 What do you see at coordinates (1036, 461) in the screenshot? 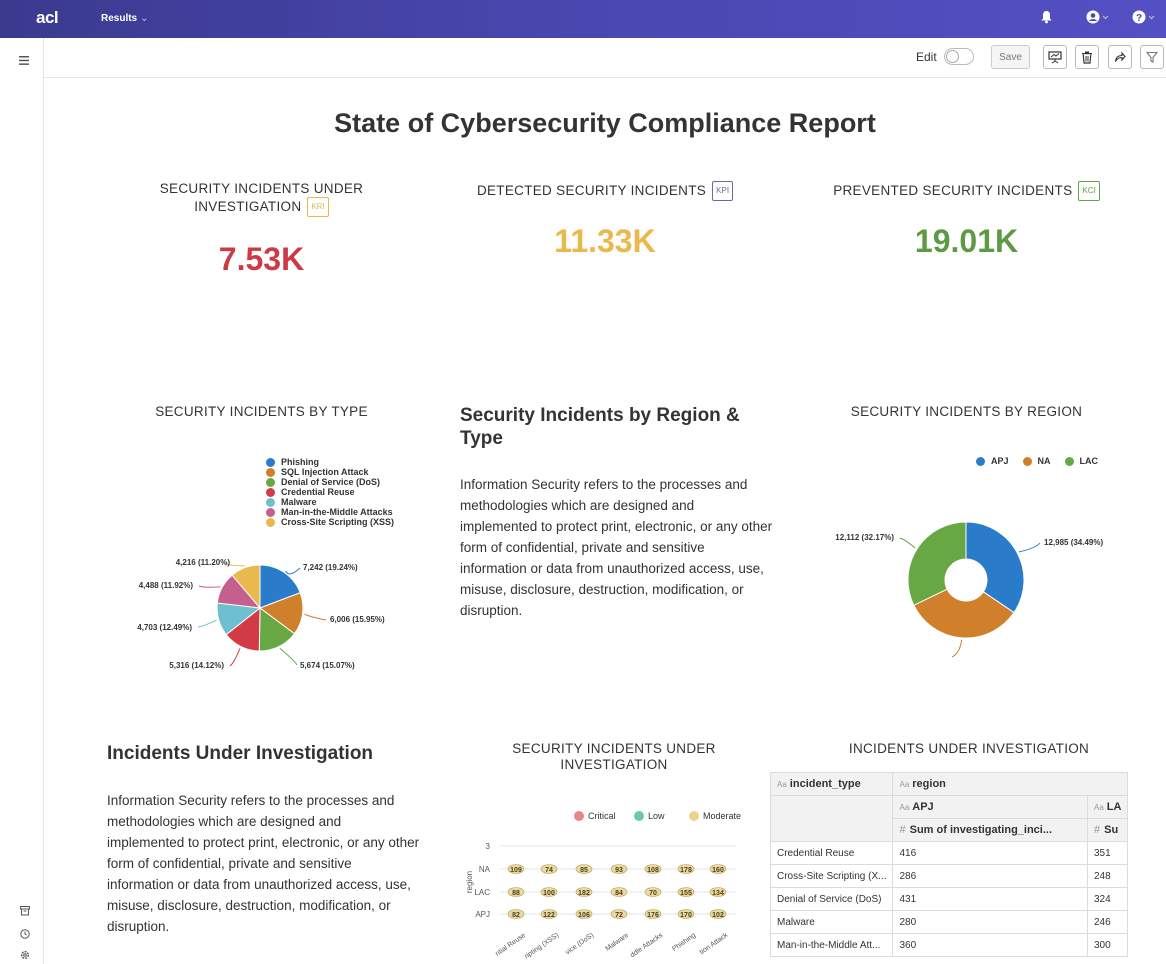
I see `legend-item: NA` at bounding box center [1036, 461].